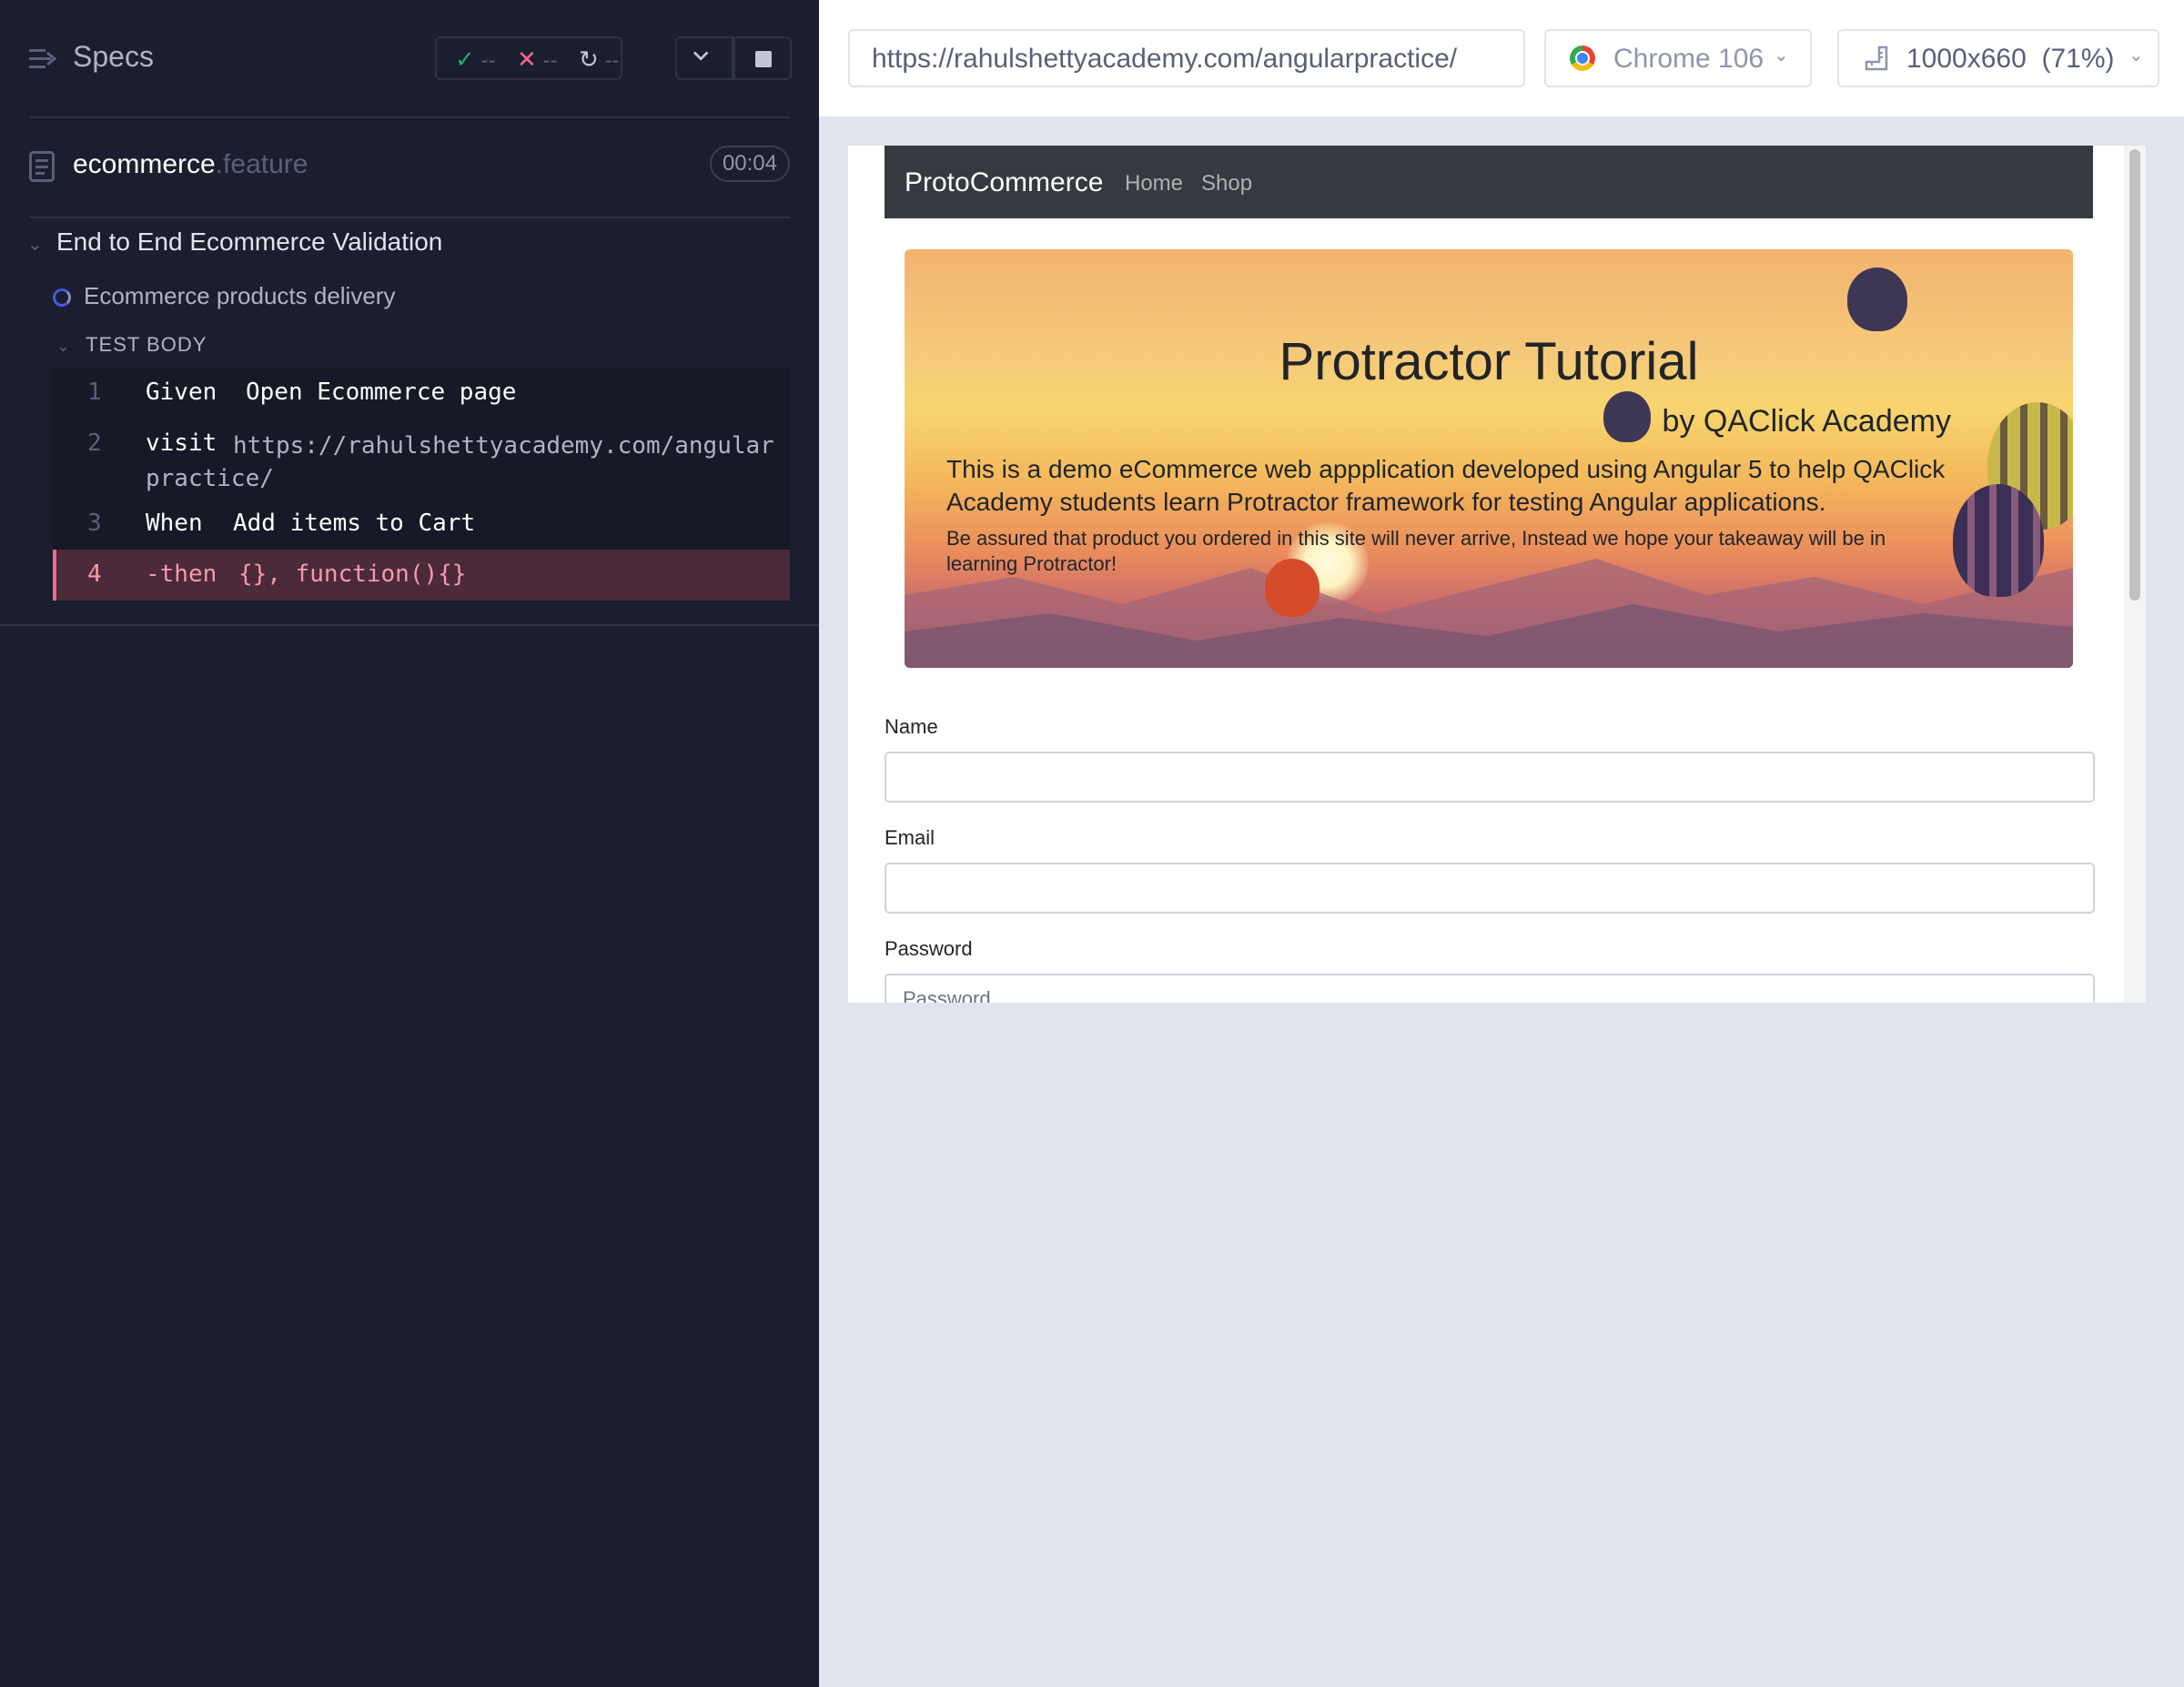 This screenshot has height=1687, width=2184. I want to click on zoom-level: (71%), so click(2078, 59).